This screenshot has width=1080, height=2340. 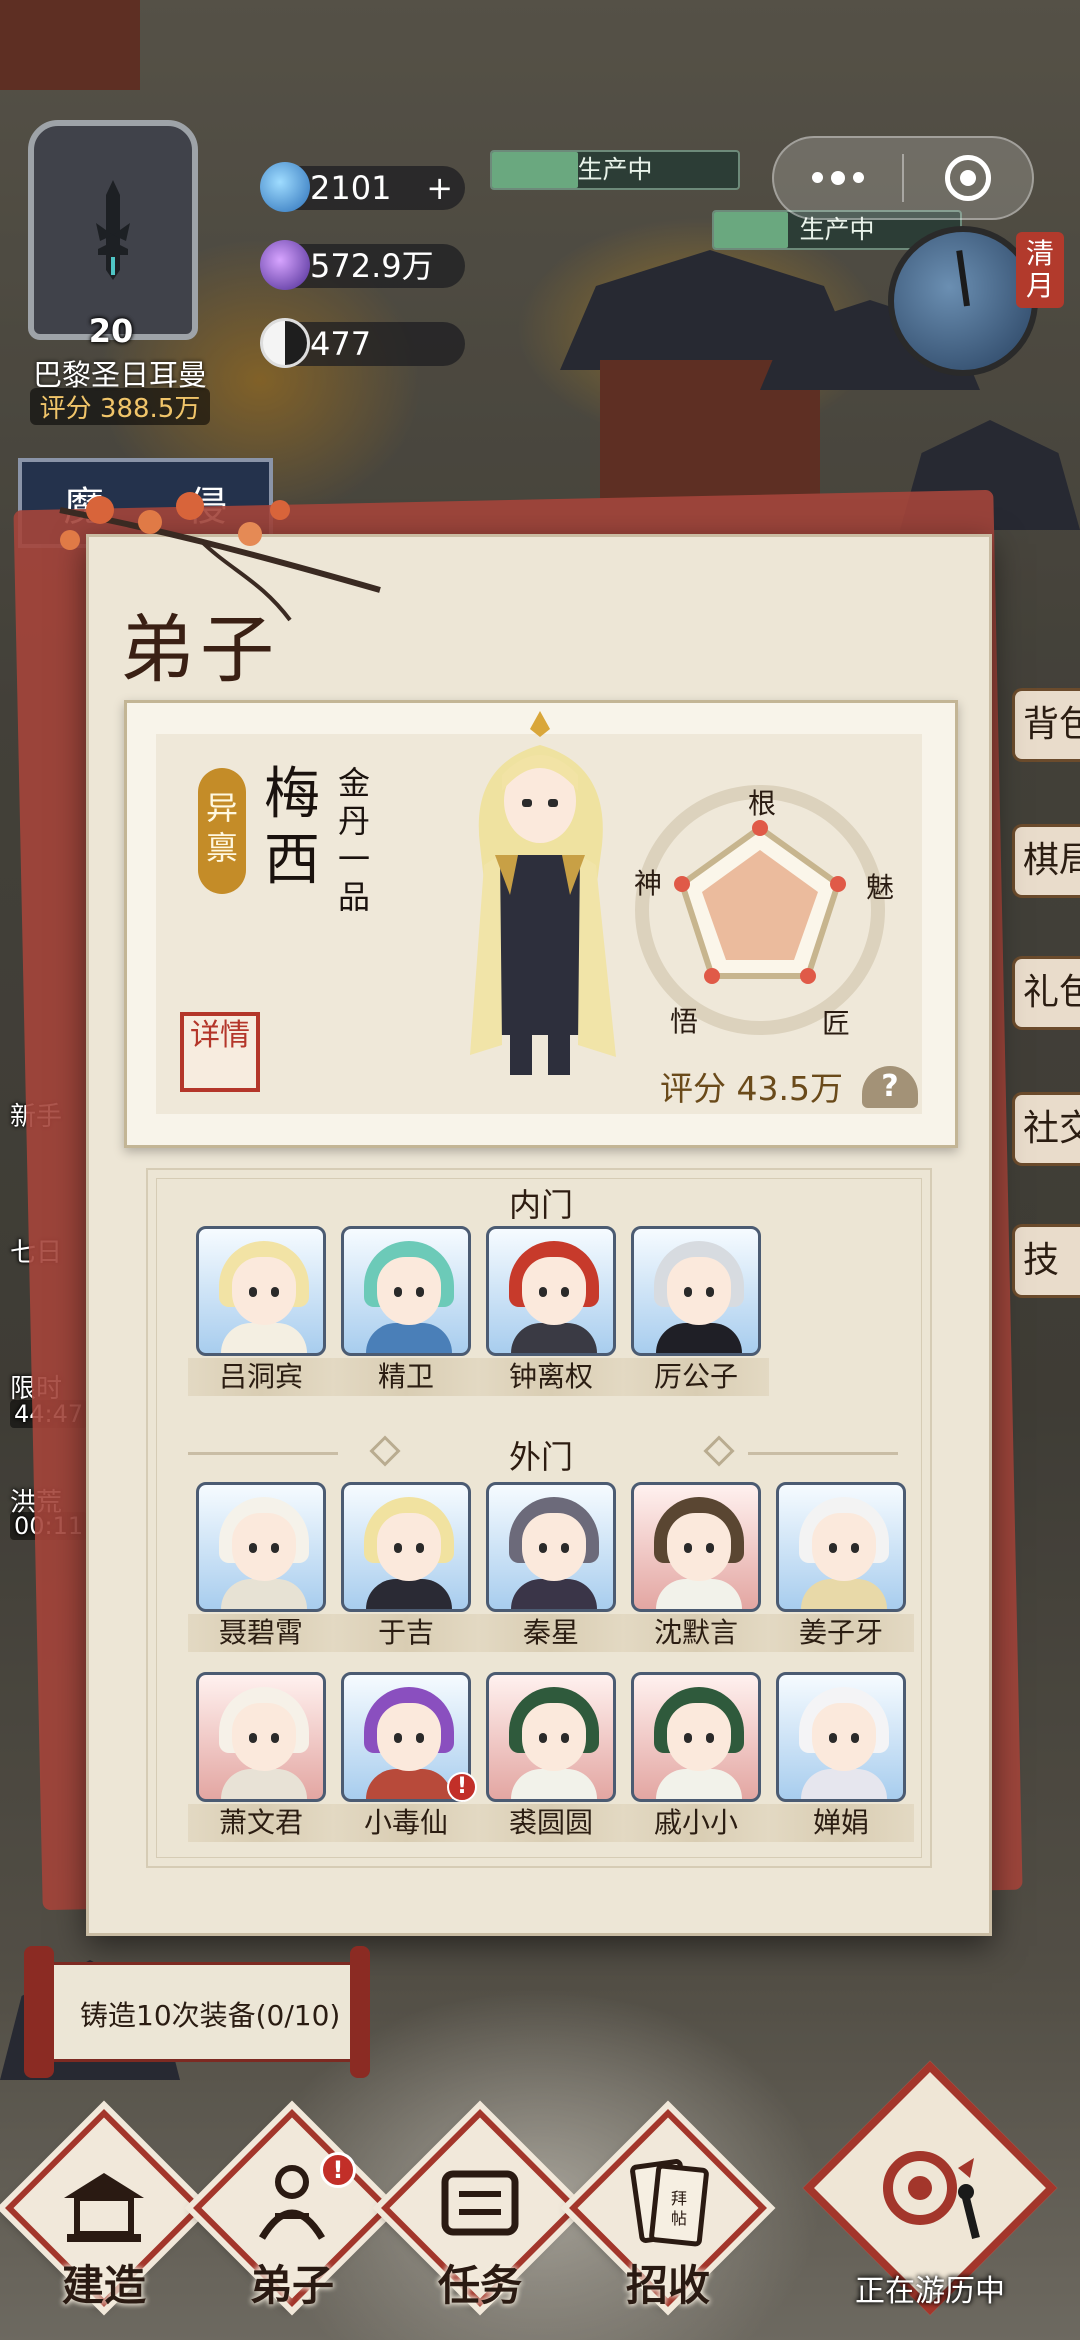 I want to click on disciple-card: 沈默言, so click(x=696, y=1567).